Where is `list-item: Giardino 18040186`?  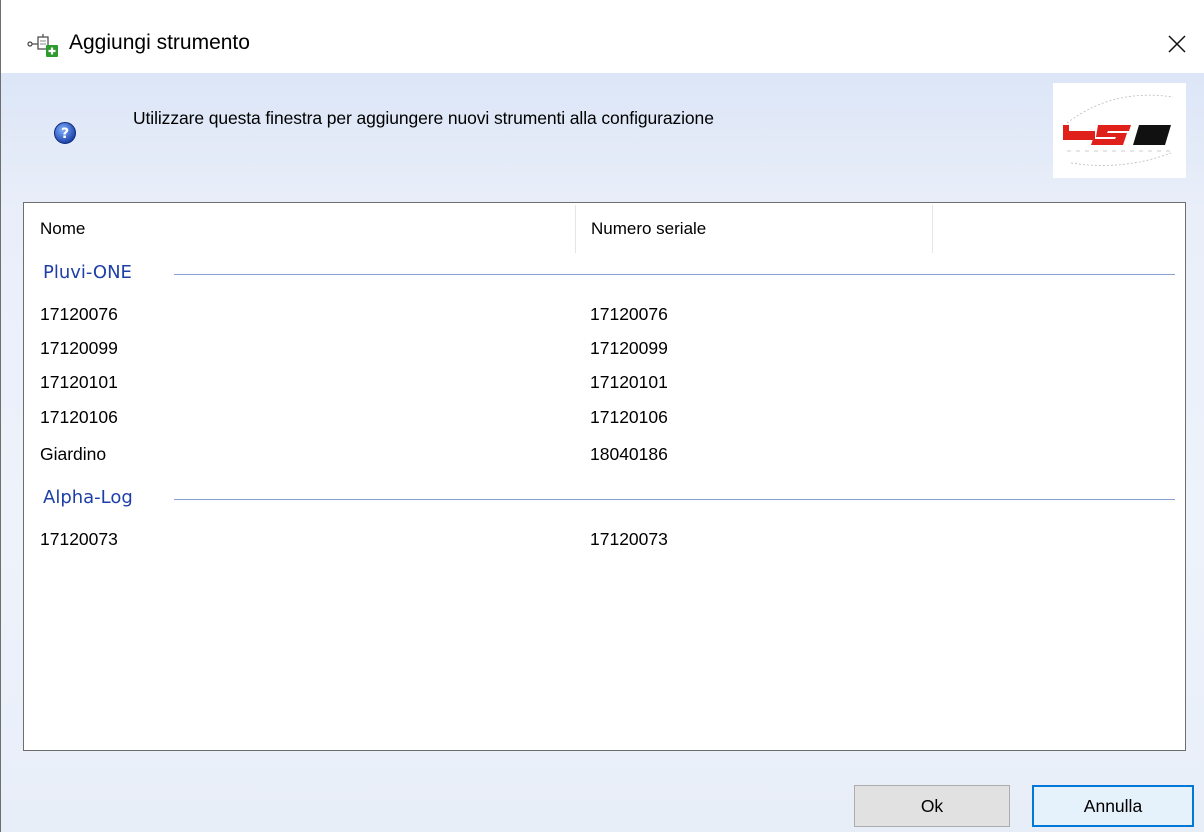 list-item: Giardino 18040186 is located at coordinates (604, 454).